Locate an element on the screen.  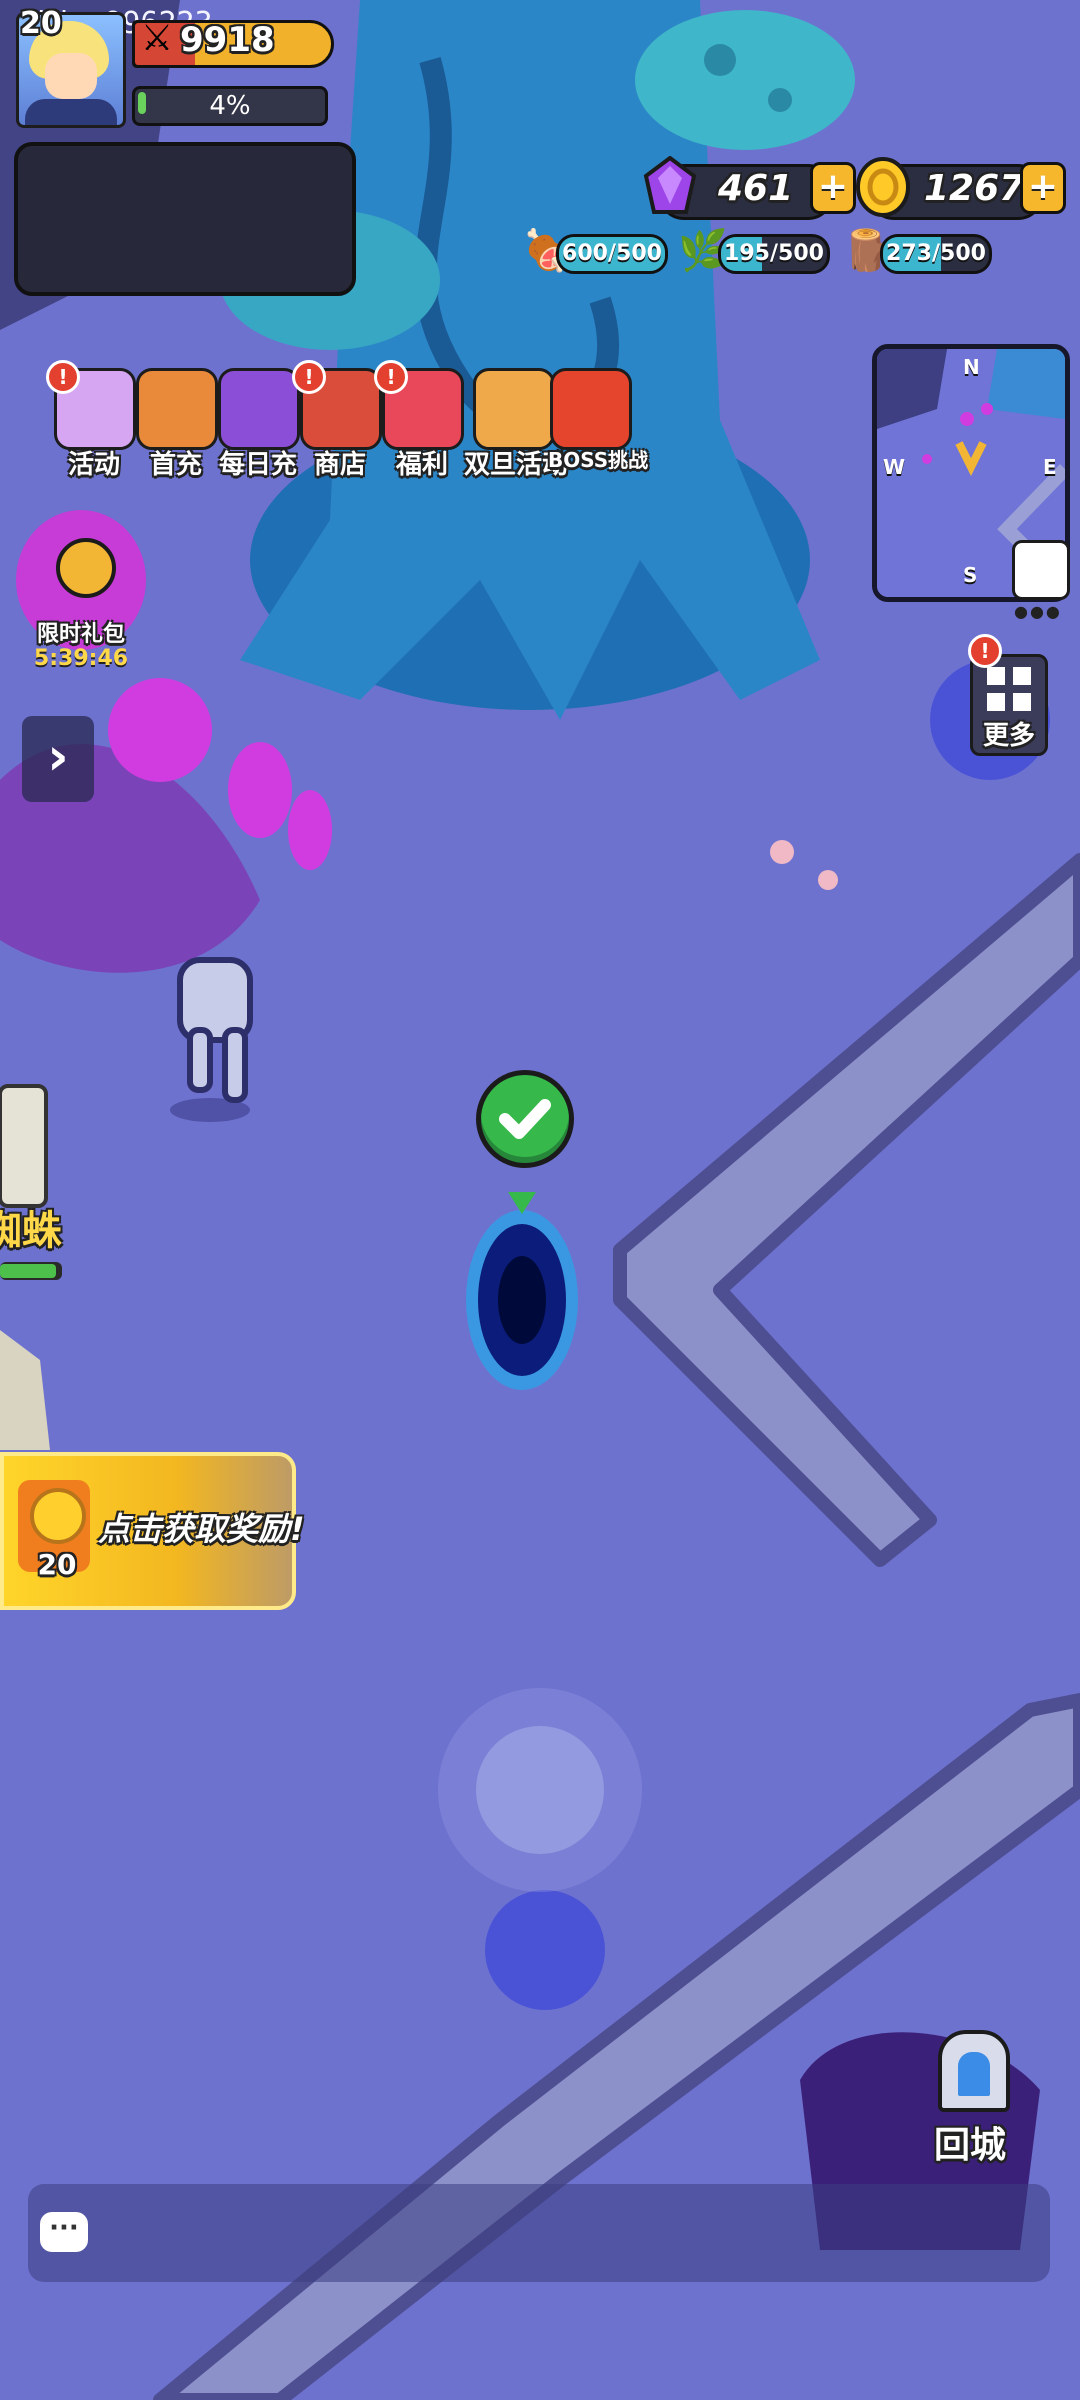
event-daily-recharge: 每日充 is located at coordinates (259, 424).